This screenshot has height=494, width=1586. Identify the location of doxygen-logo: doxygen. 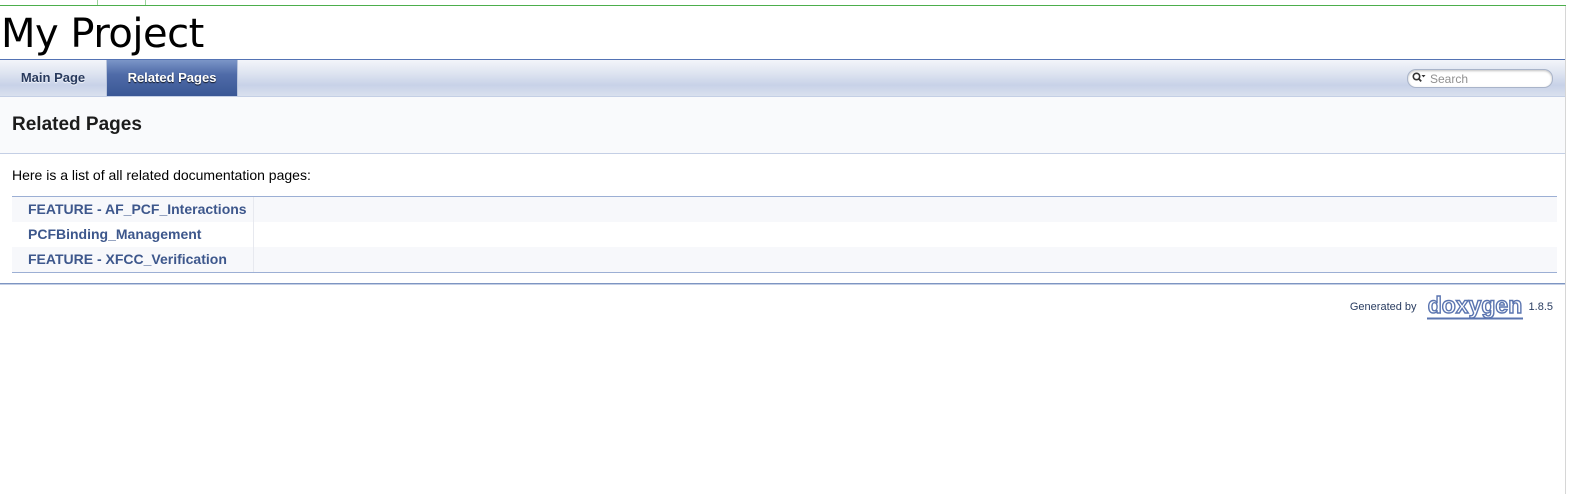
(1475, 307).